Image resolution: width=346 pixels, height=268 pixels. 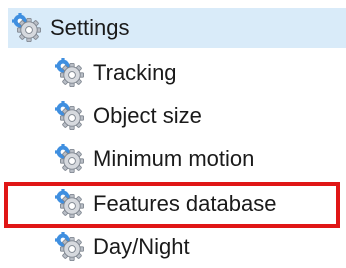 I want to click on tree-item-day-night: Day/Night, so click(x=122, y=247).